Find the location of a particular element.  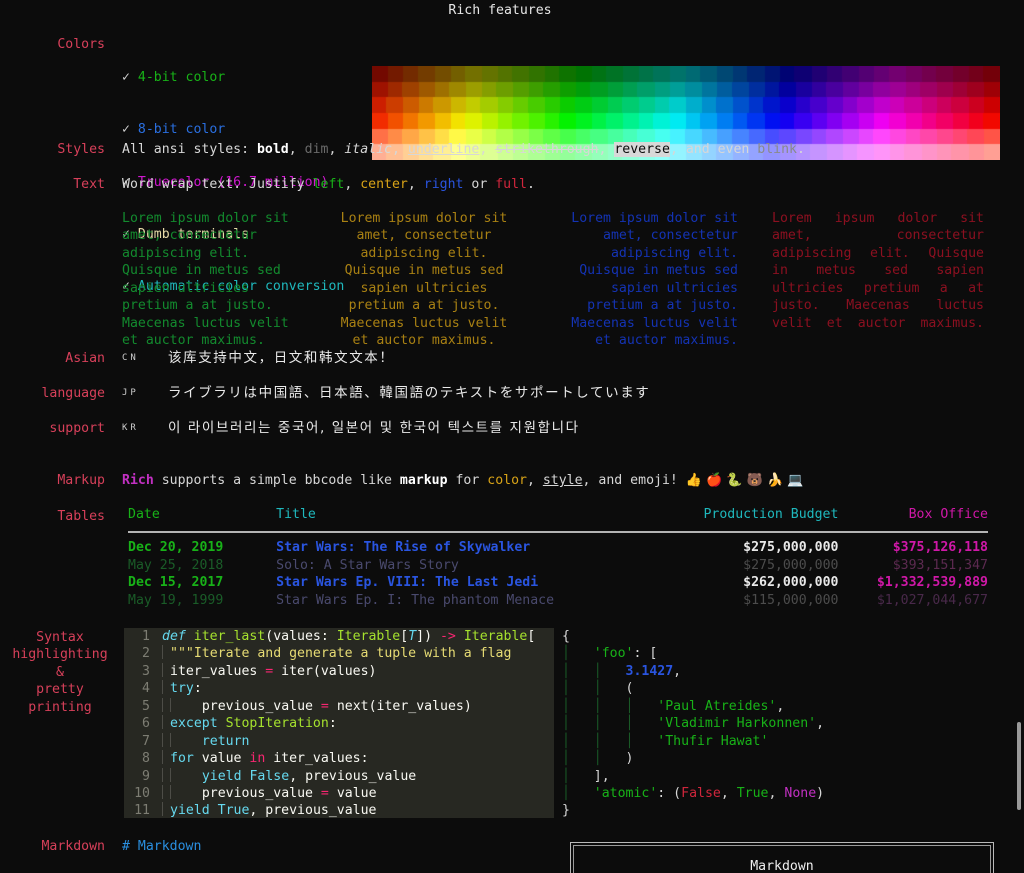

sep: or is located at coordinates (479, 184).